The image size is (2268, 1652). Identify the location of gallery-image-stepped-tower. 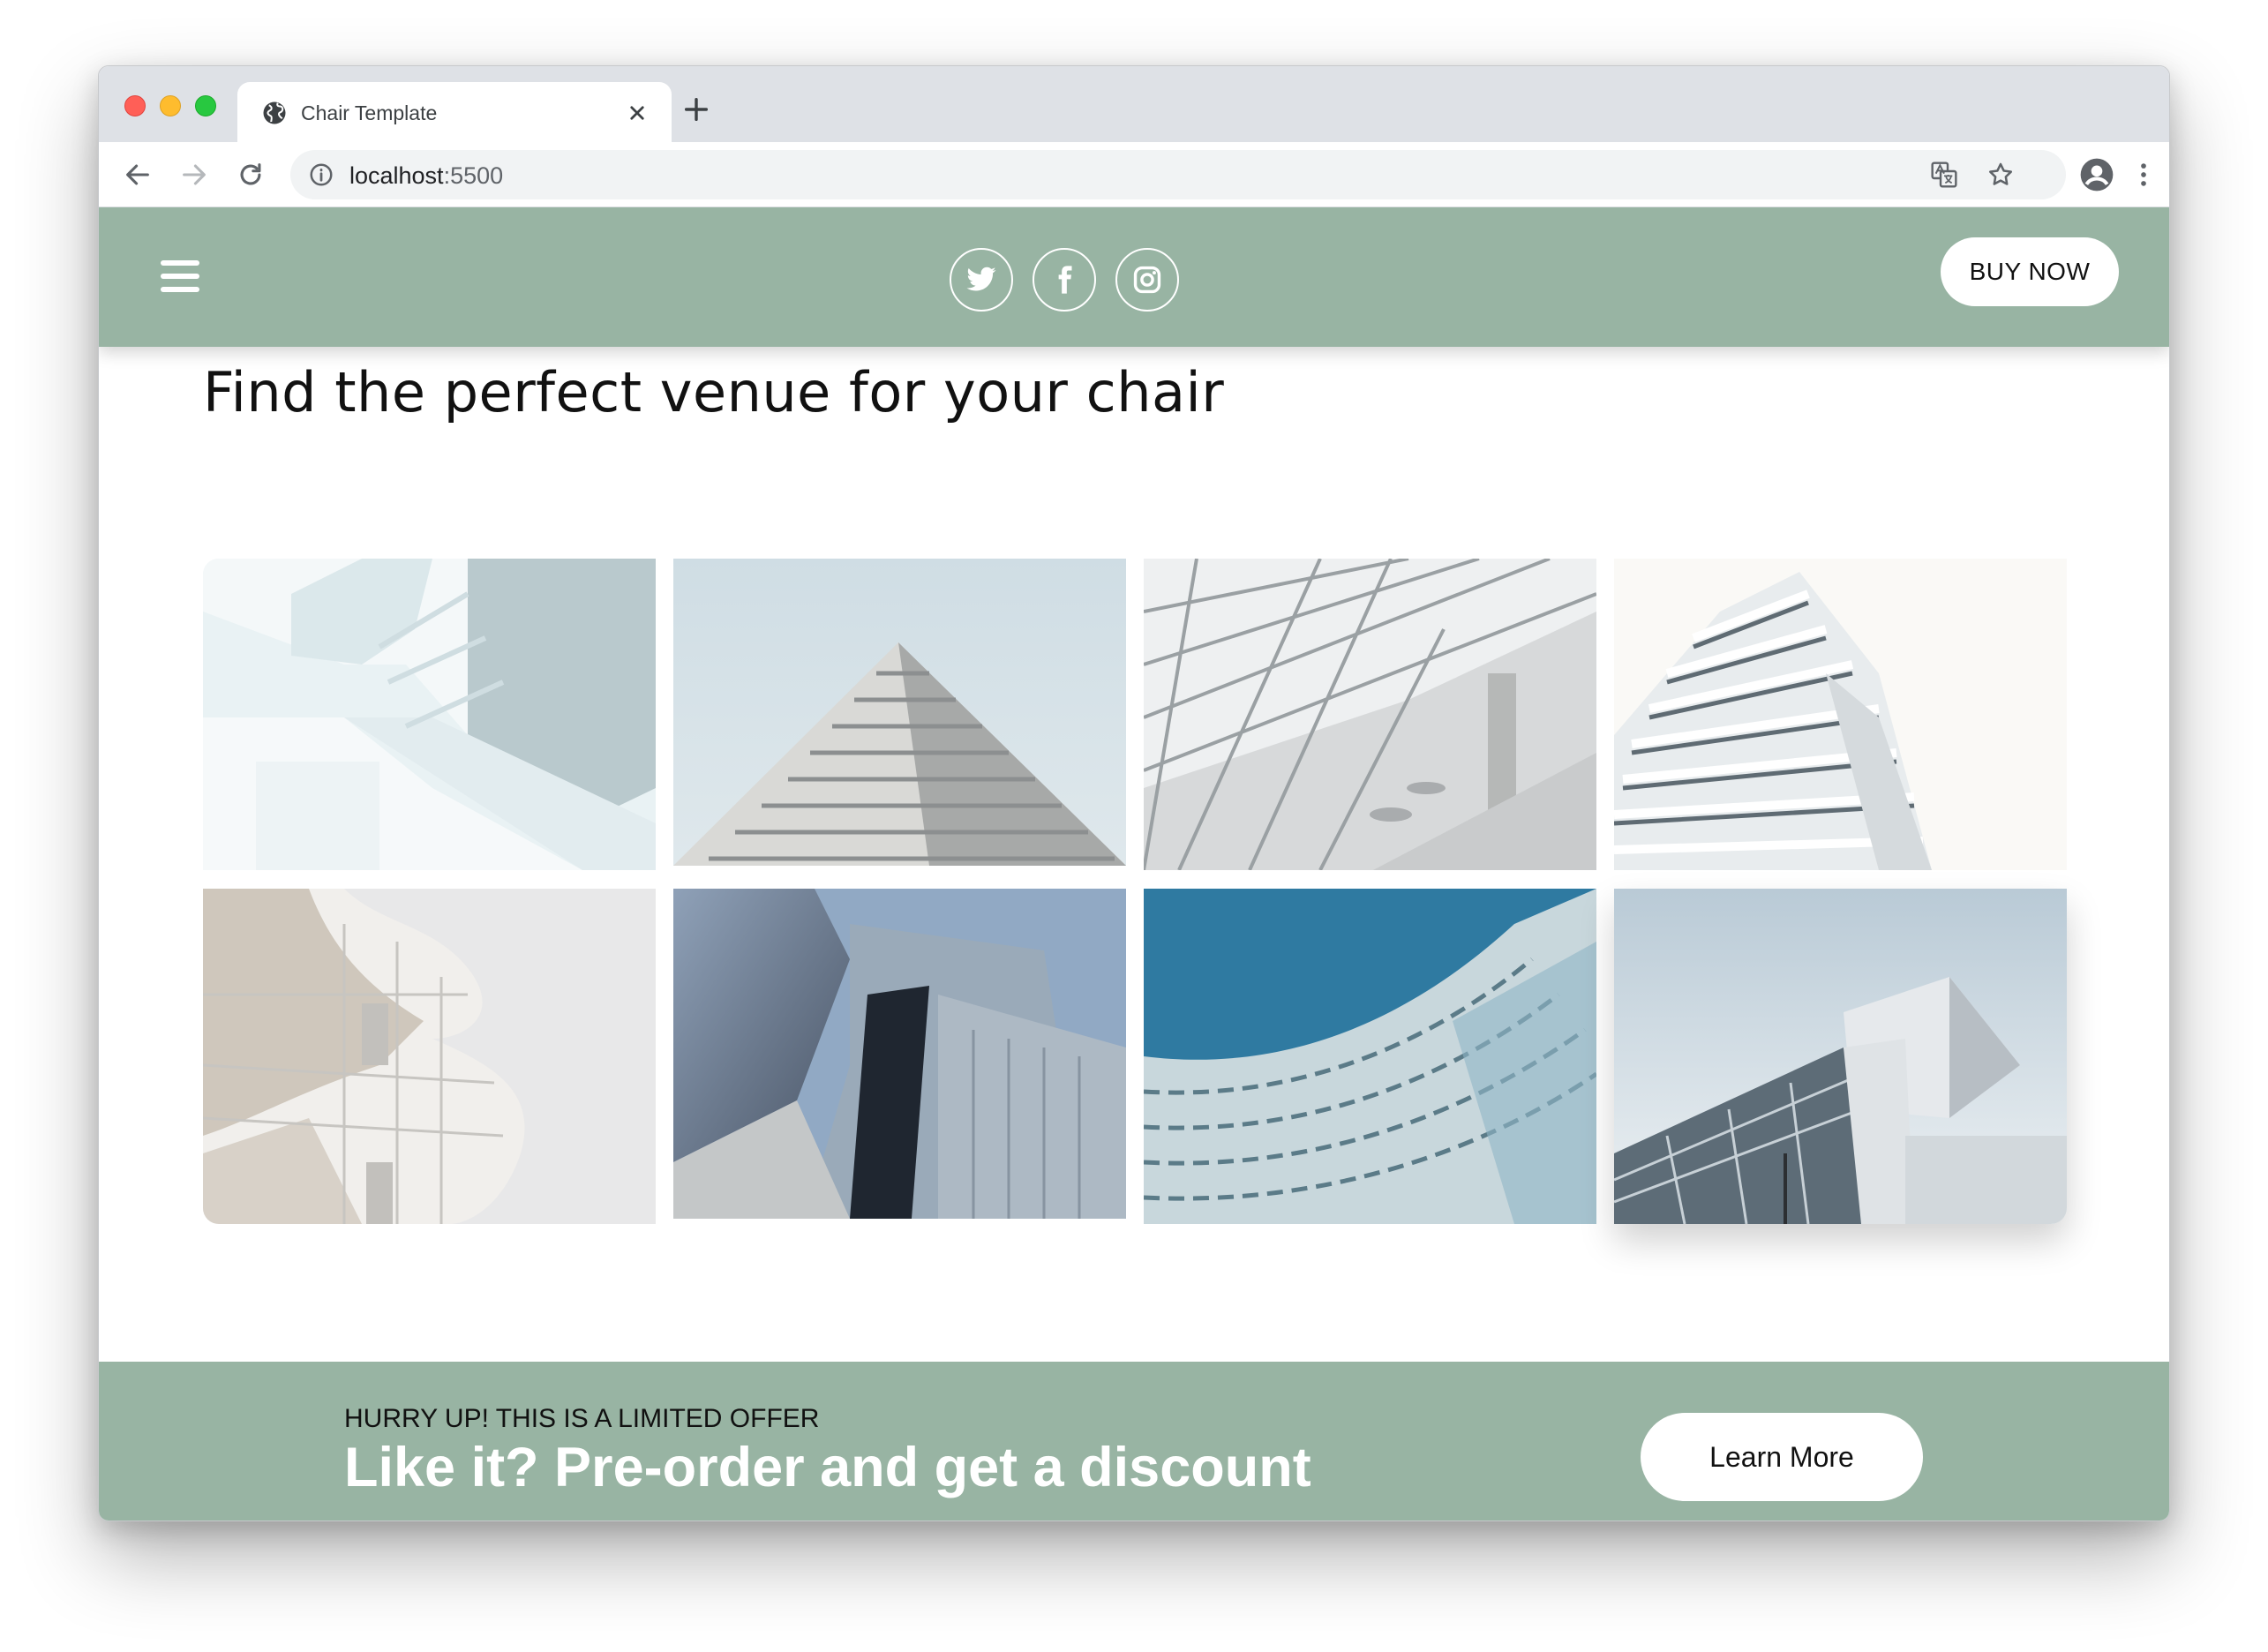
(899, 712).